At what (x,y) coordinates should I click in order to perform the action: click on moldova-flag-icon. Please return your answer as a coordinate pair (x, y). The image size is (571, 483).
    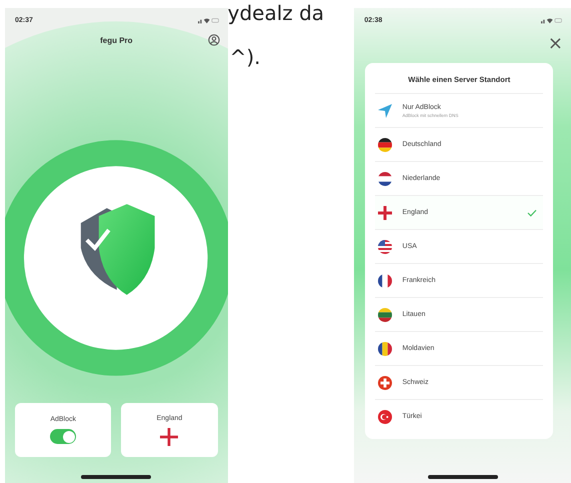
    Looking at the image, I should click on (385, 348).